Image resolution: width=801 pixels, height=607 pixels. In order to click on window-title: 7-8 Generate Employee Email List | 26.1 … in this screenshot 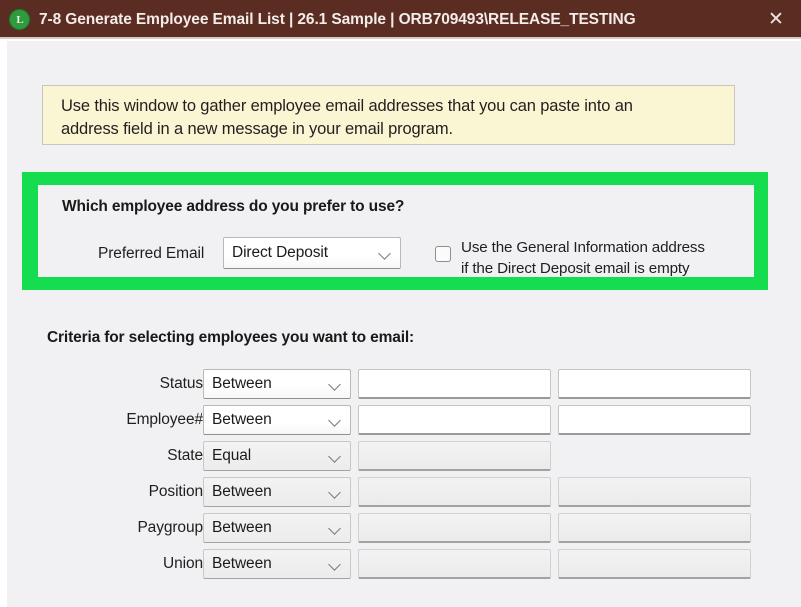, I will do `click(337, 19)`.